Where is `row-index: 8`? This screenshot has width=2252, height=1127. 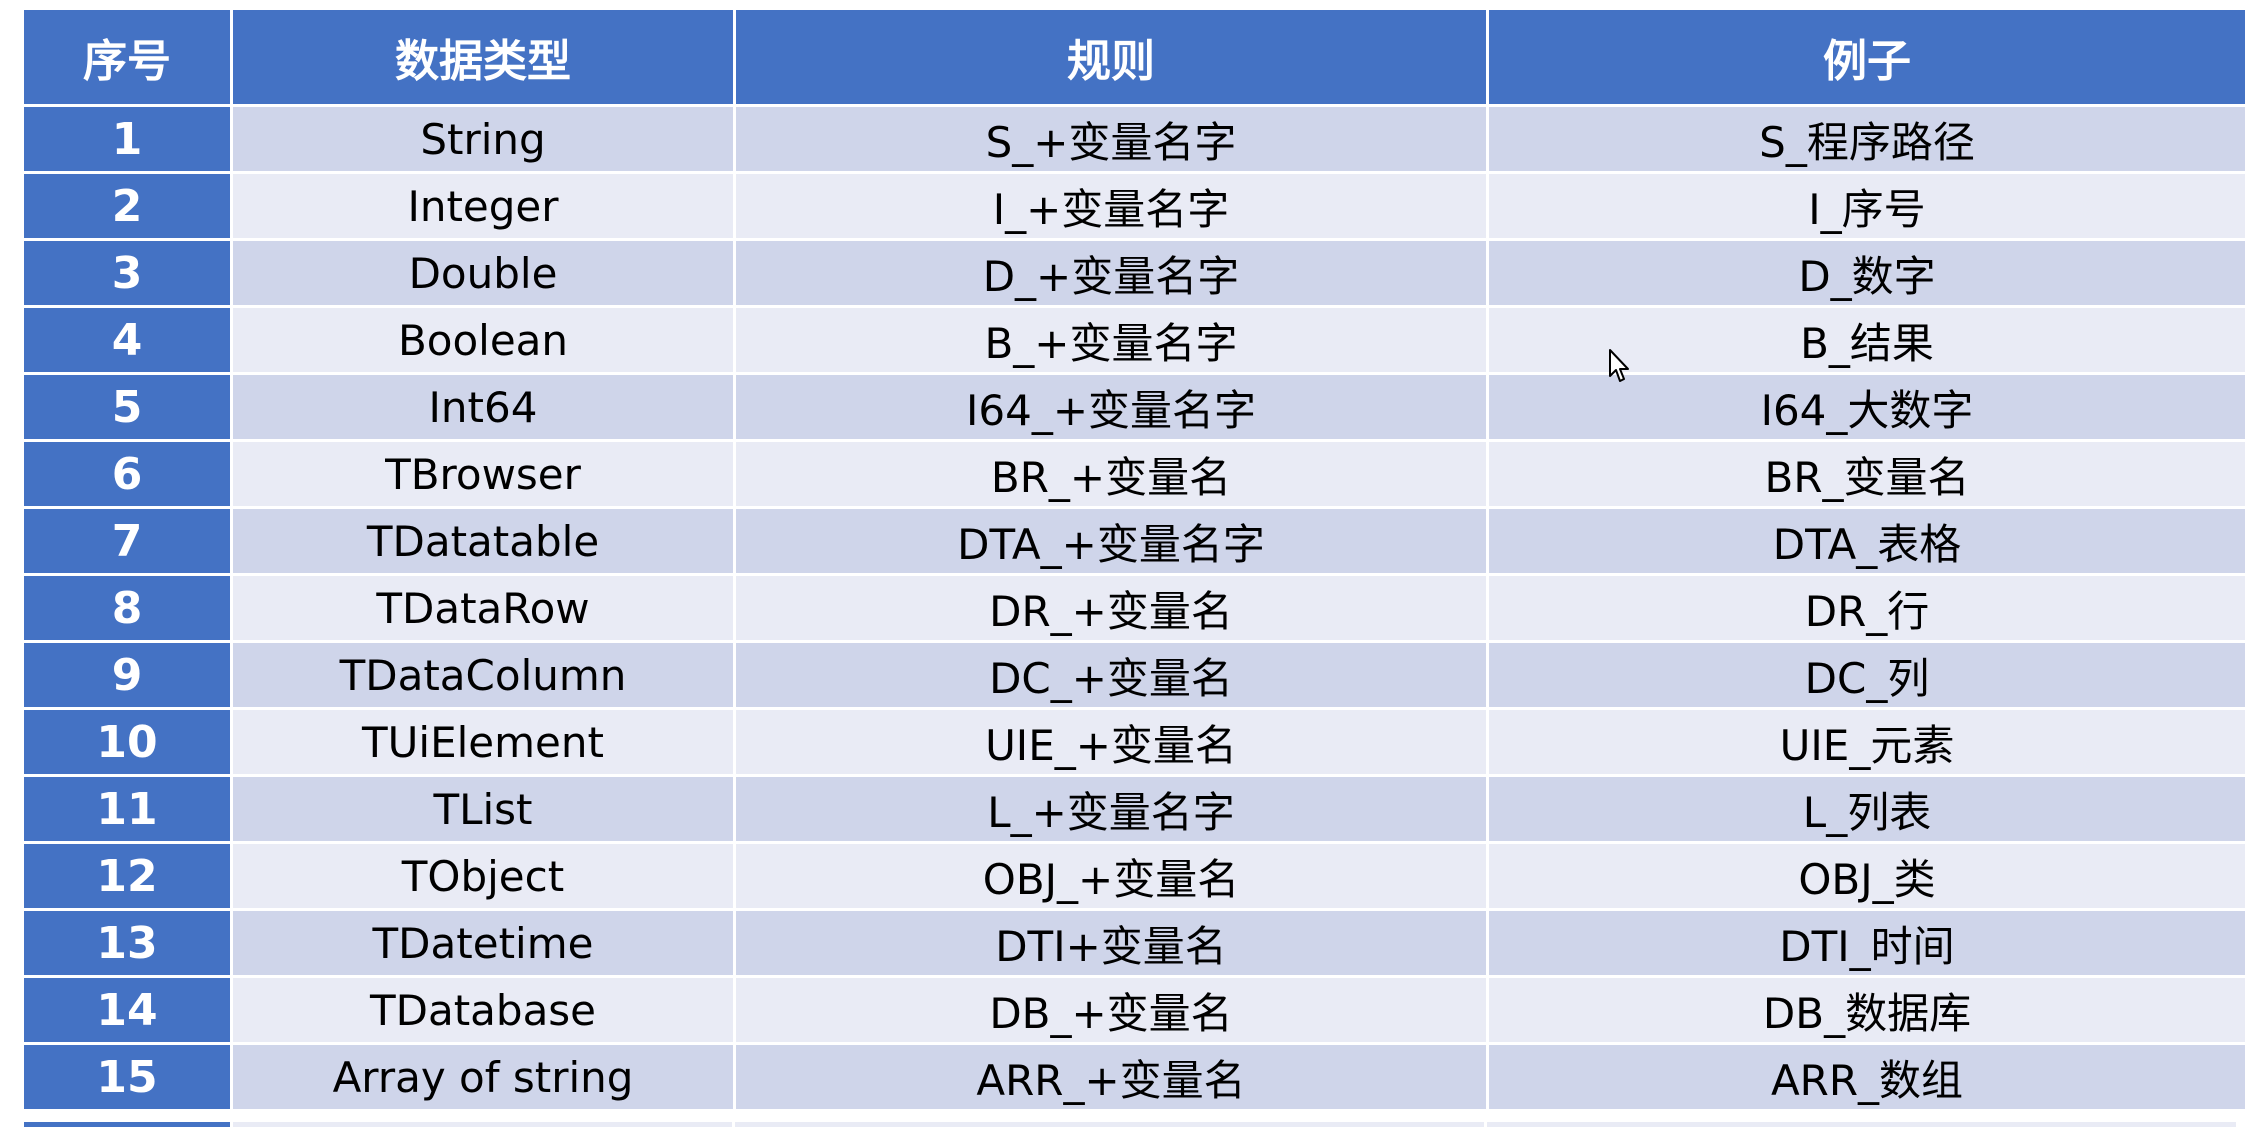
row-index: 8 is located at coordinates (127, 608).